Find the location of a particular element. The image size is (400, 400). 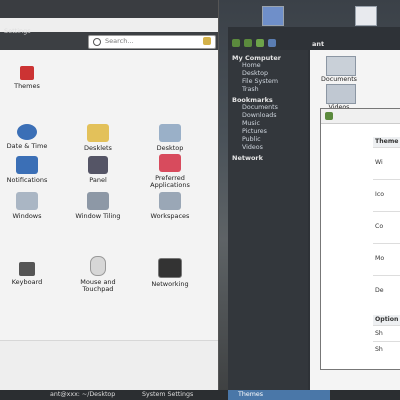

sidebar-item-videos: Videos is located at coordinates (252, 147).